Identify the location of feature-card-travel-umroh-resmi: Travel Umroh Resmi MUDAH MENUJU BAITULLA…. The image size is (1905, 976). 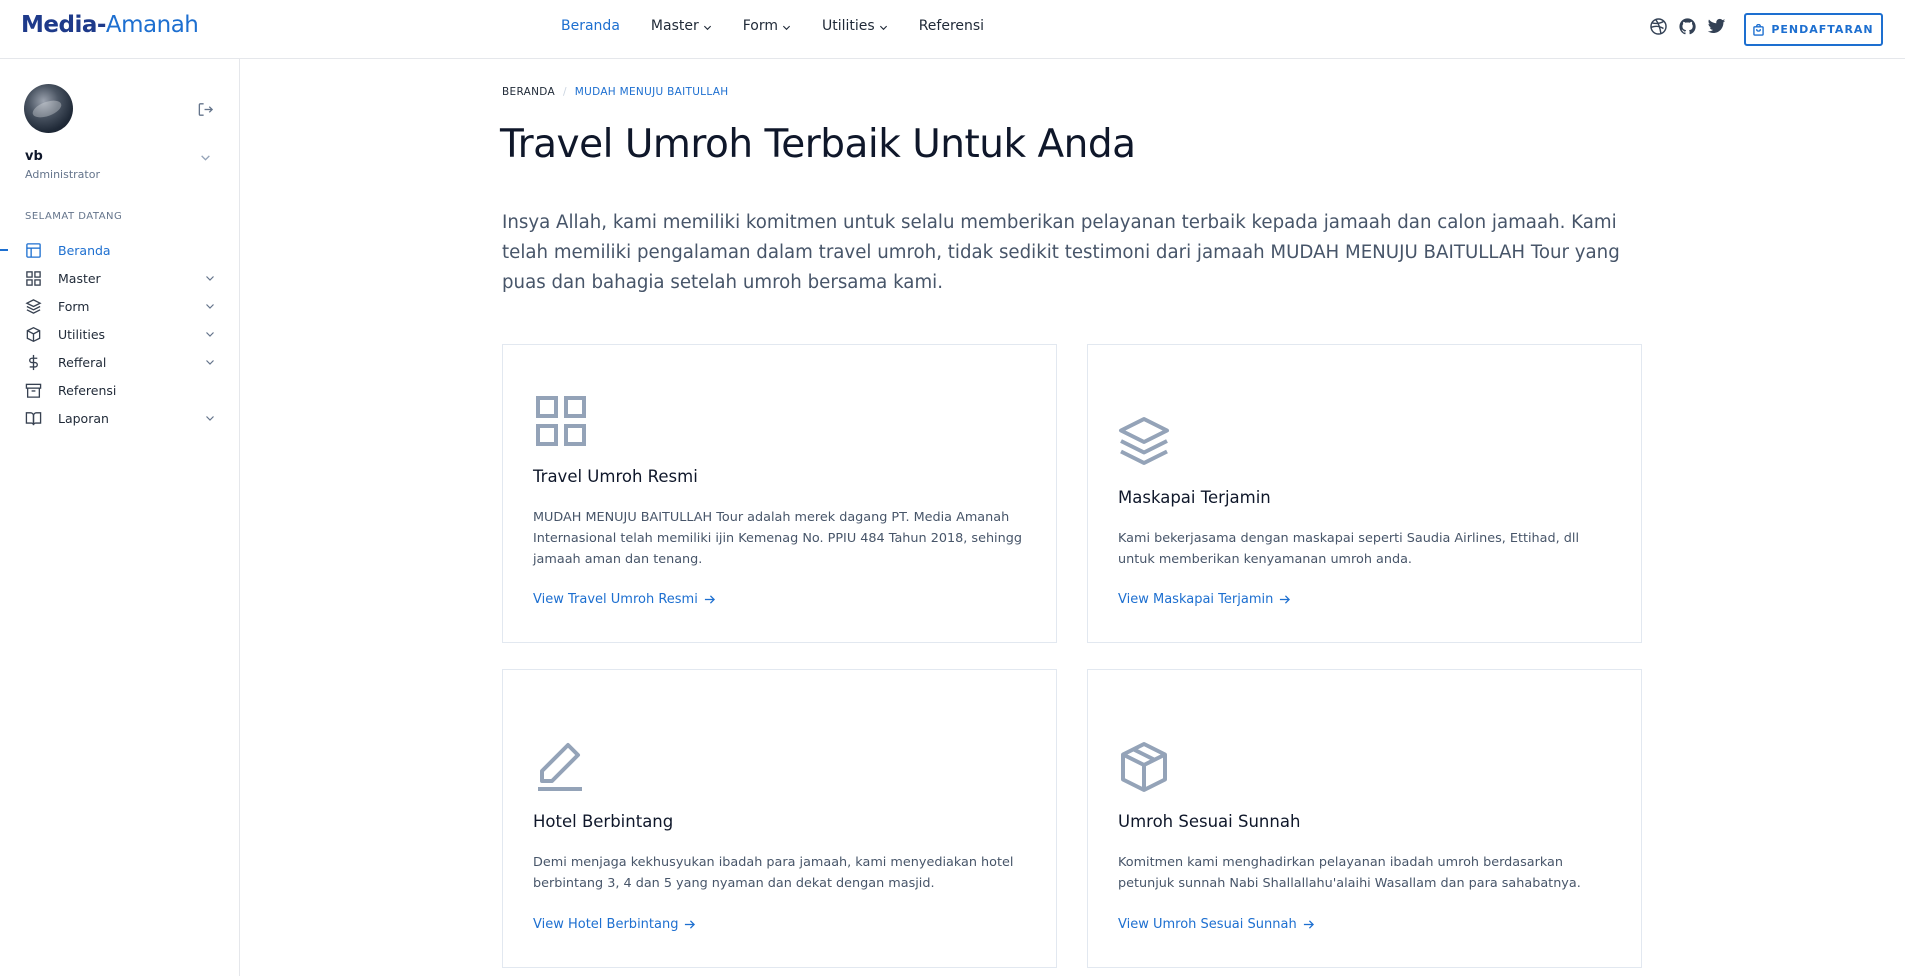
(779, 493).